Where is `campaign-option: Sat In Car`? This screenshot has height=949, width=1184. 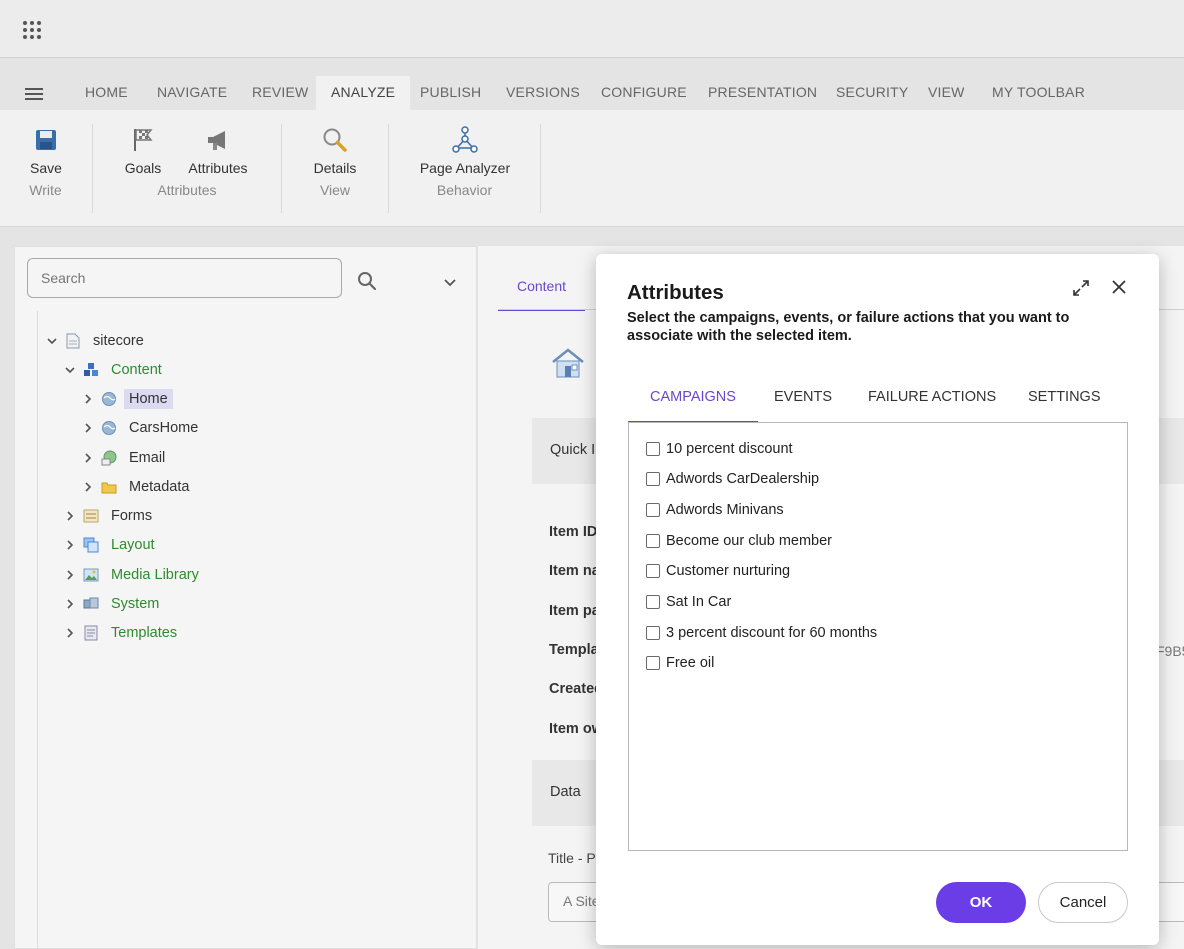
campaign-option: Sat In Car is located at coordinates (688, 602).